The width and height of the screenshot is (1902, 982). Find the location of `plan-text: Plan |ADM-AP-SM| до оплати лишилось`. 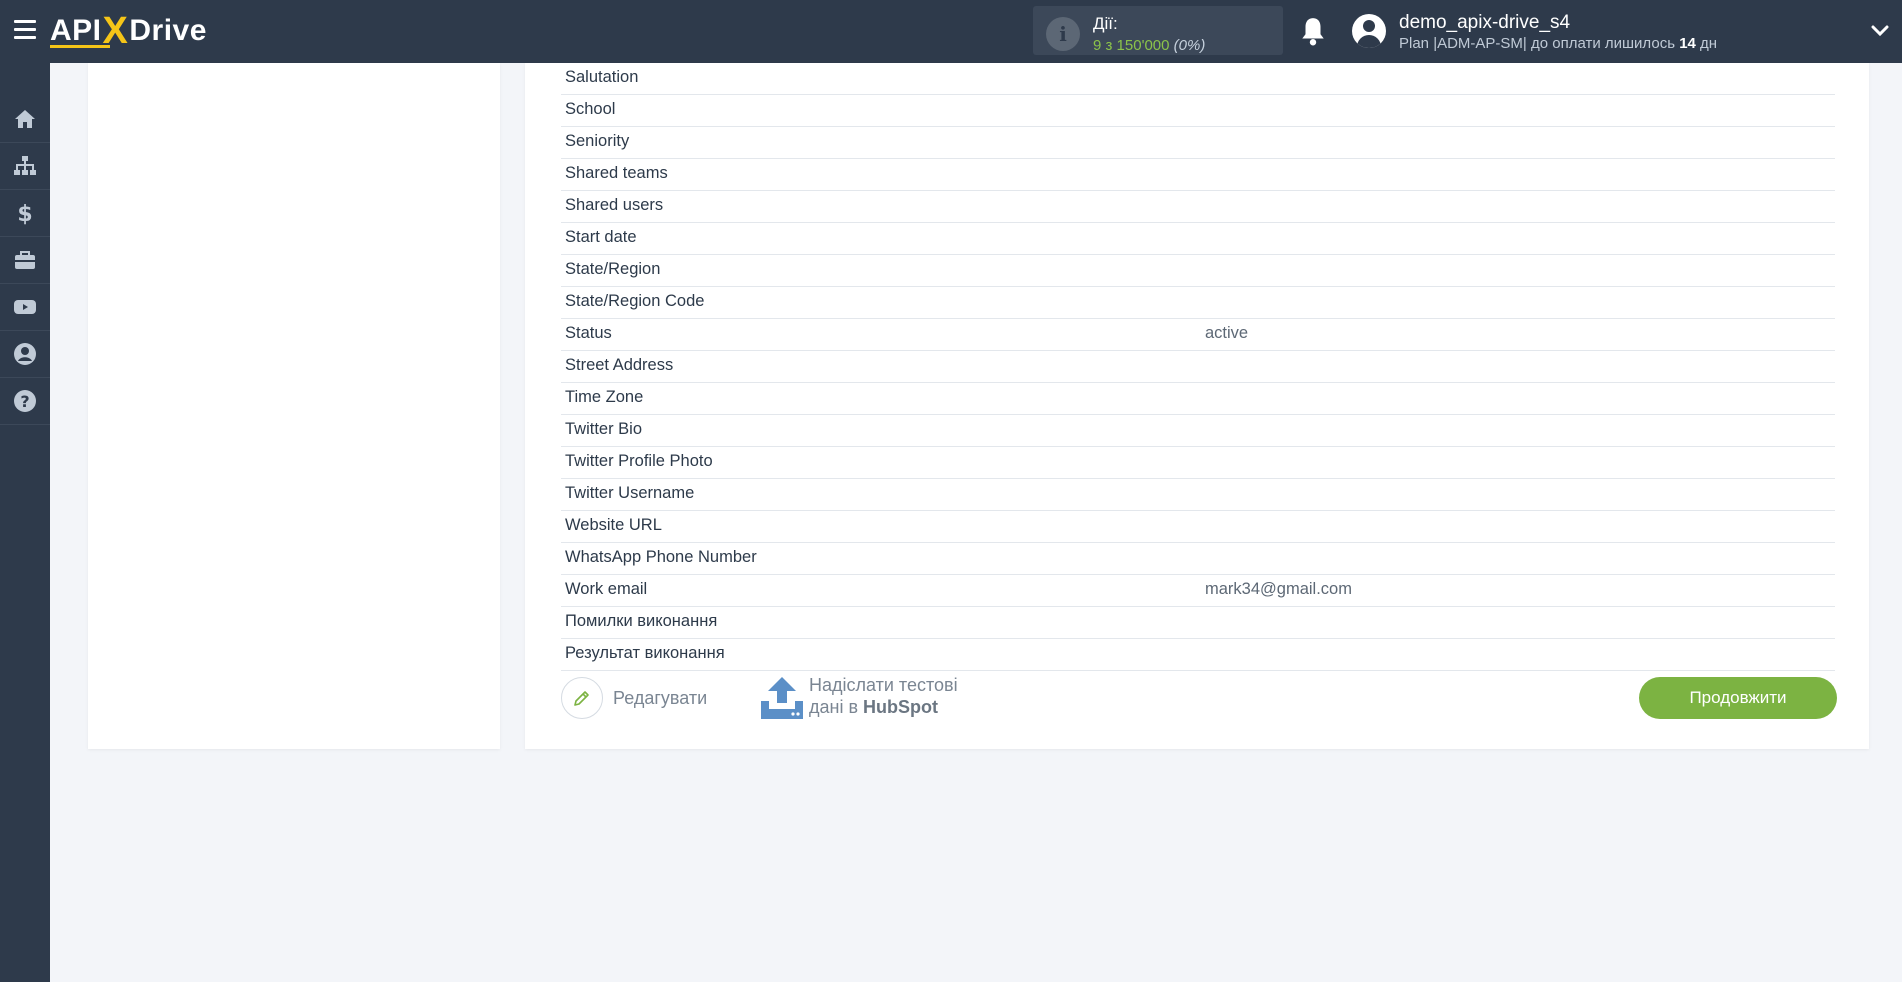

plan-text: Plan |ADM-AP-SM| до оплати лишилось is located at coordinates (1539, 43).